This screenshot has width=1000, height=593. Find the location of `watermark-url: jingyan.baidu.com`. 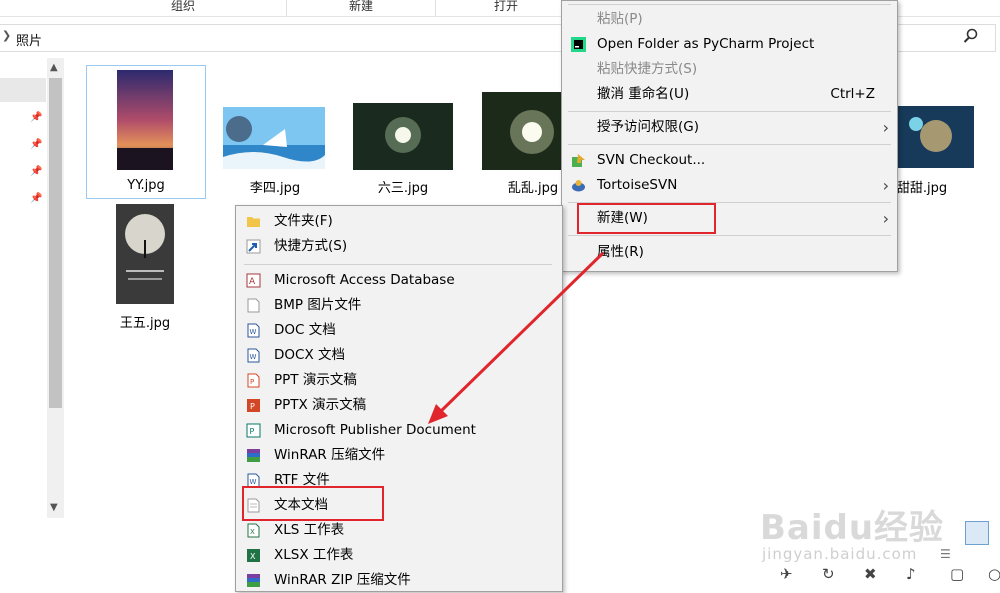

watermark-url: jingyan.baidu.com is located at coordinates (840, 554).